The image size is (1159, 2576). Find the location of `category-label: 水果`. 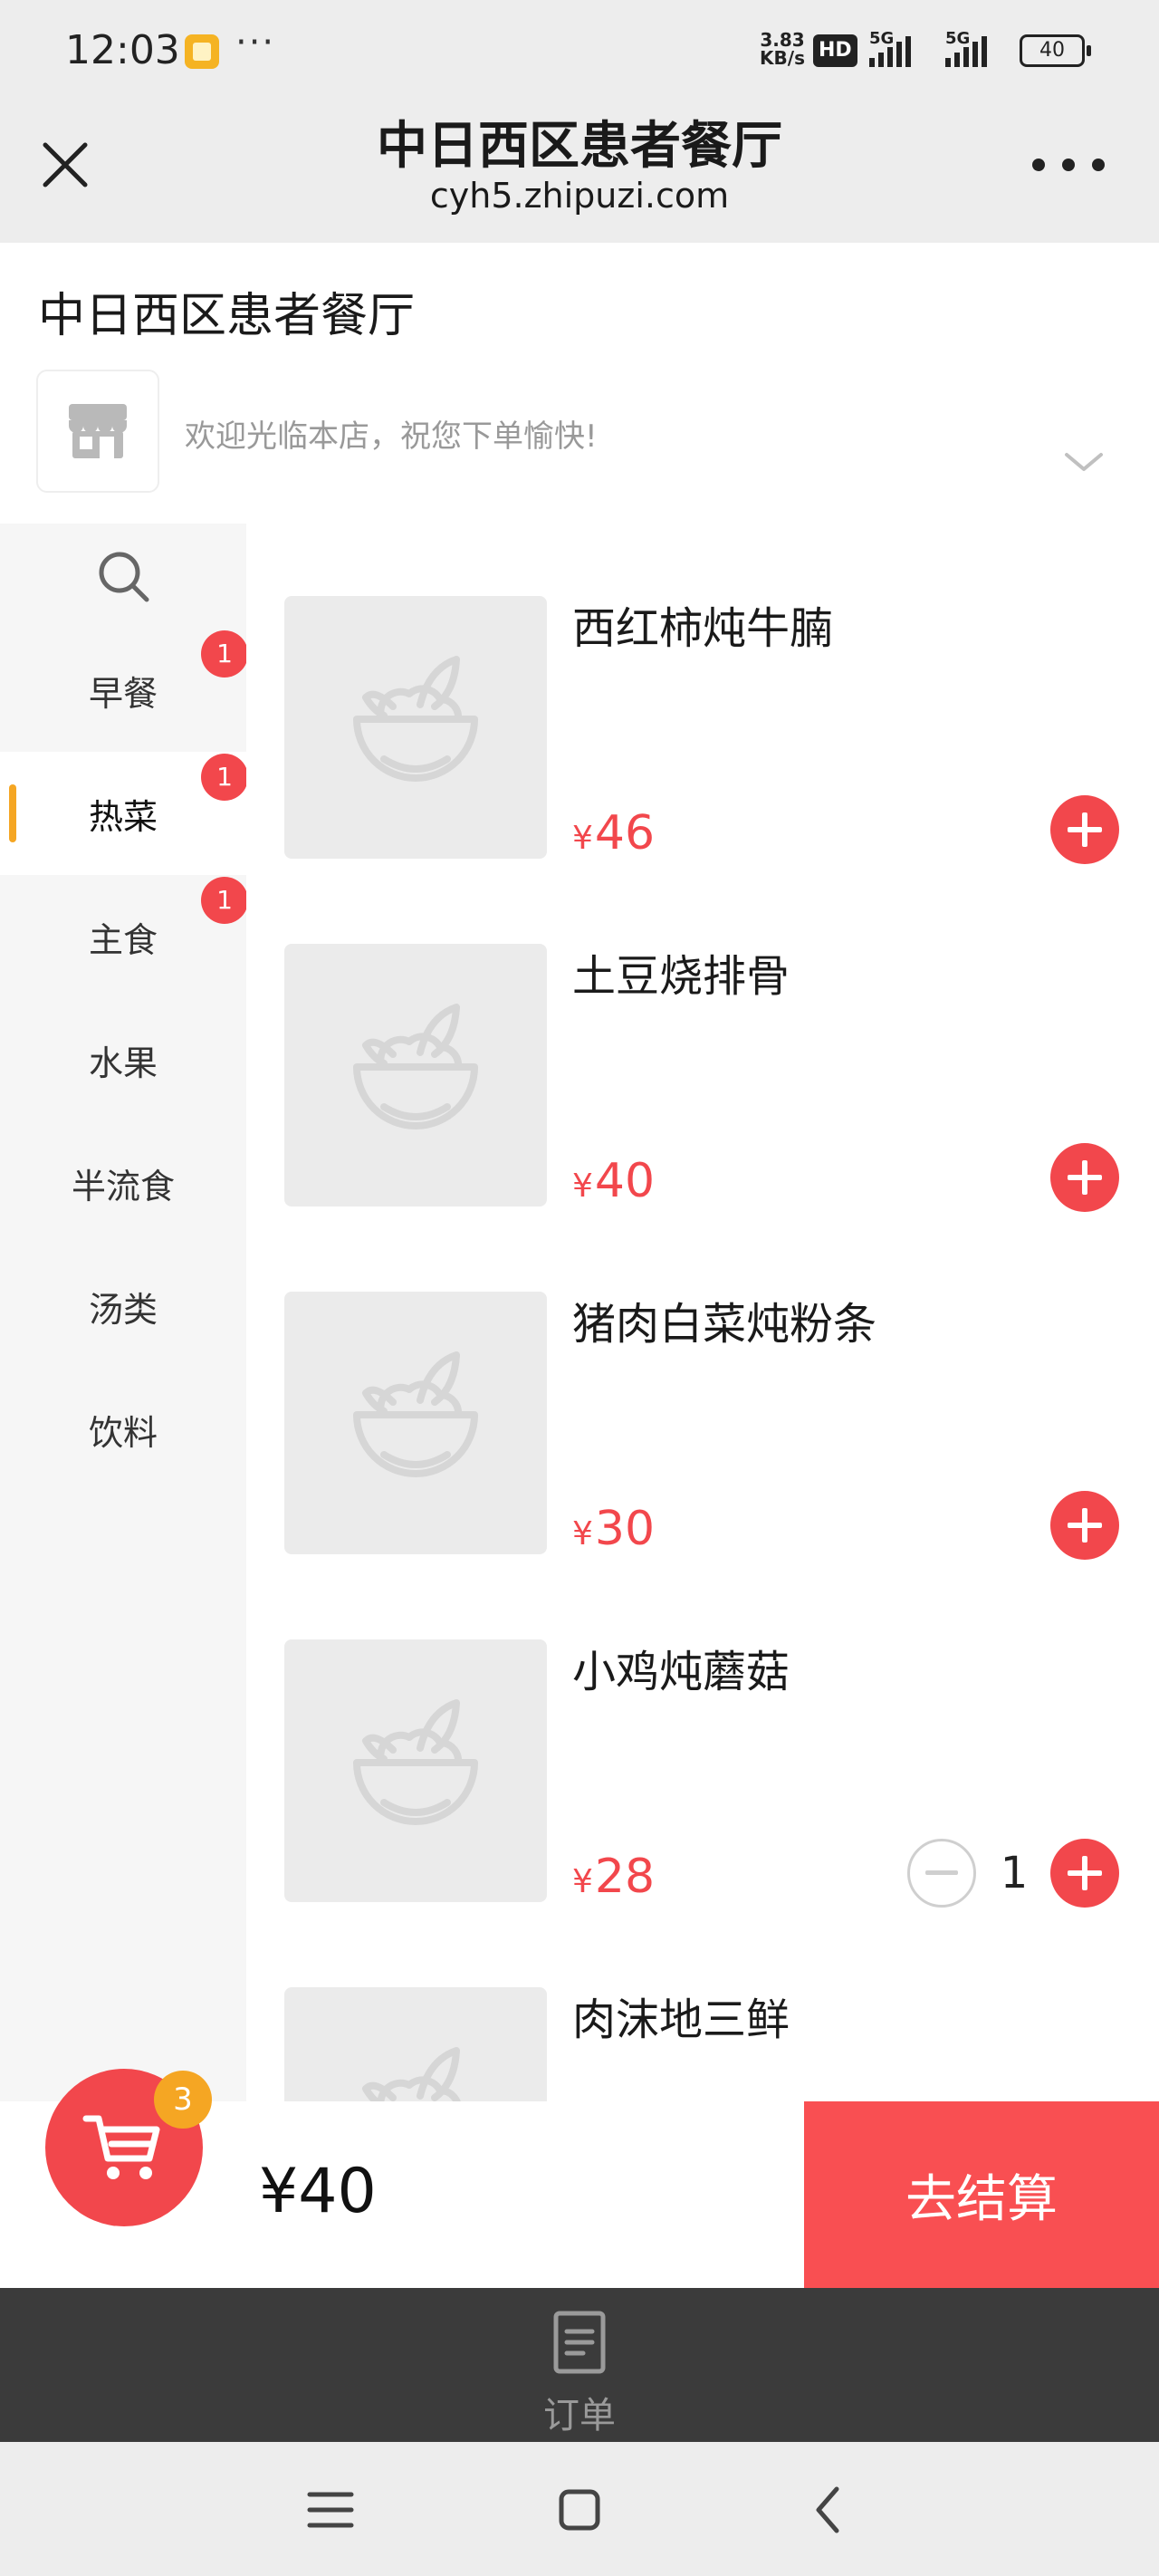

category-label: 水果 is located at coordinates (123, 1063).